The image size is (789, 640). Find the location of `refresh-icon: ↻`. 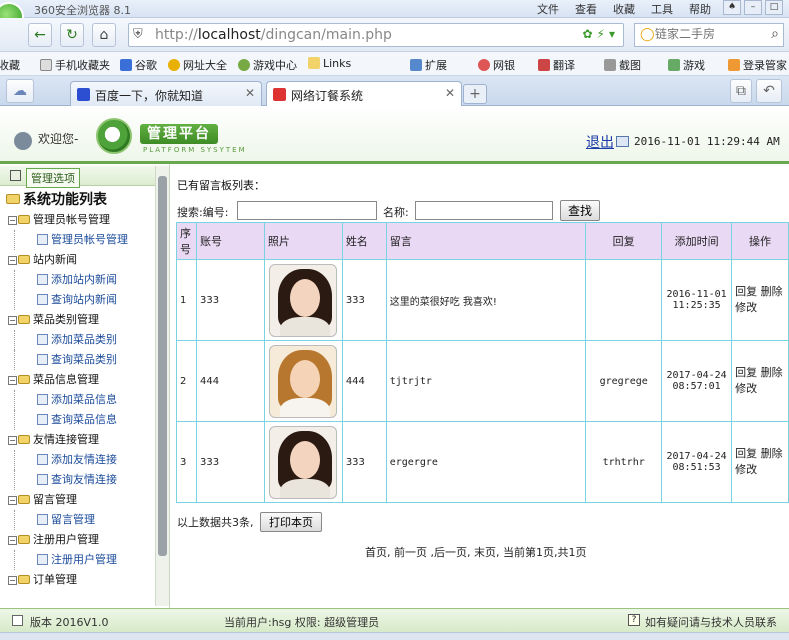

refresh-icon: ↻ is located at coordinates (72, 35).